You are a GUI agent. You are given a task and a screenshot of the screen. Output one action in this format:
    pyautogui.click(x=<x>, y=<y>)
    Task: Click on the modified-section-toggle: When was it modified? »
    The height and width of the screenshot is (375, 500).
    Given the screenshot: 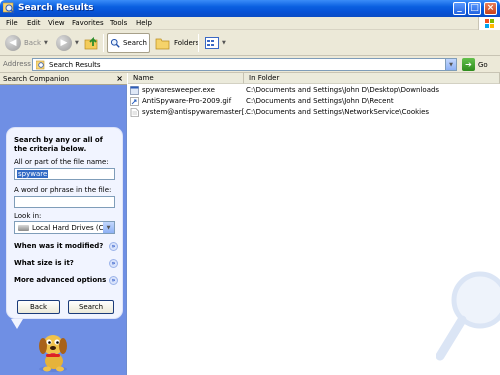 What is the action you would take?
    pyautogui.click(x=66, y=247)
    